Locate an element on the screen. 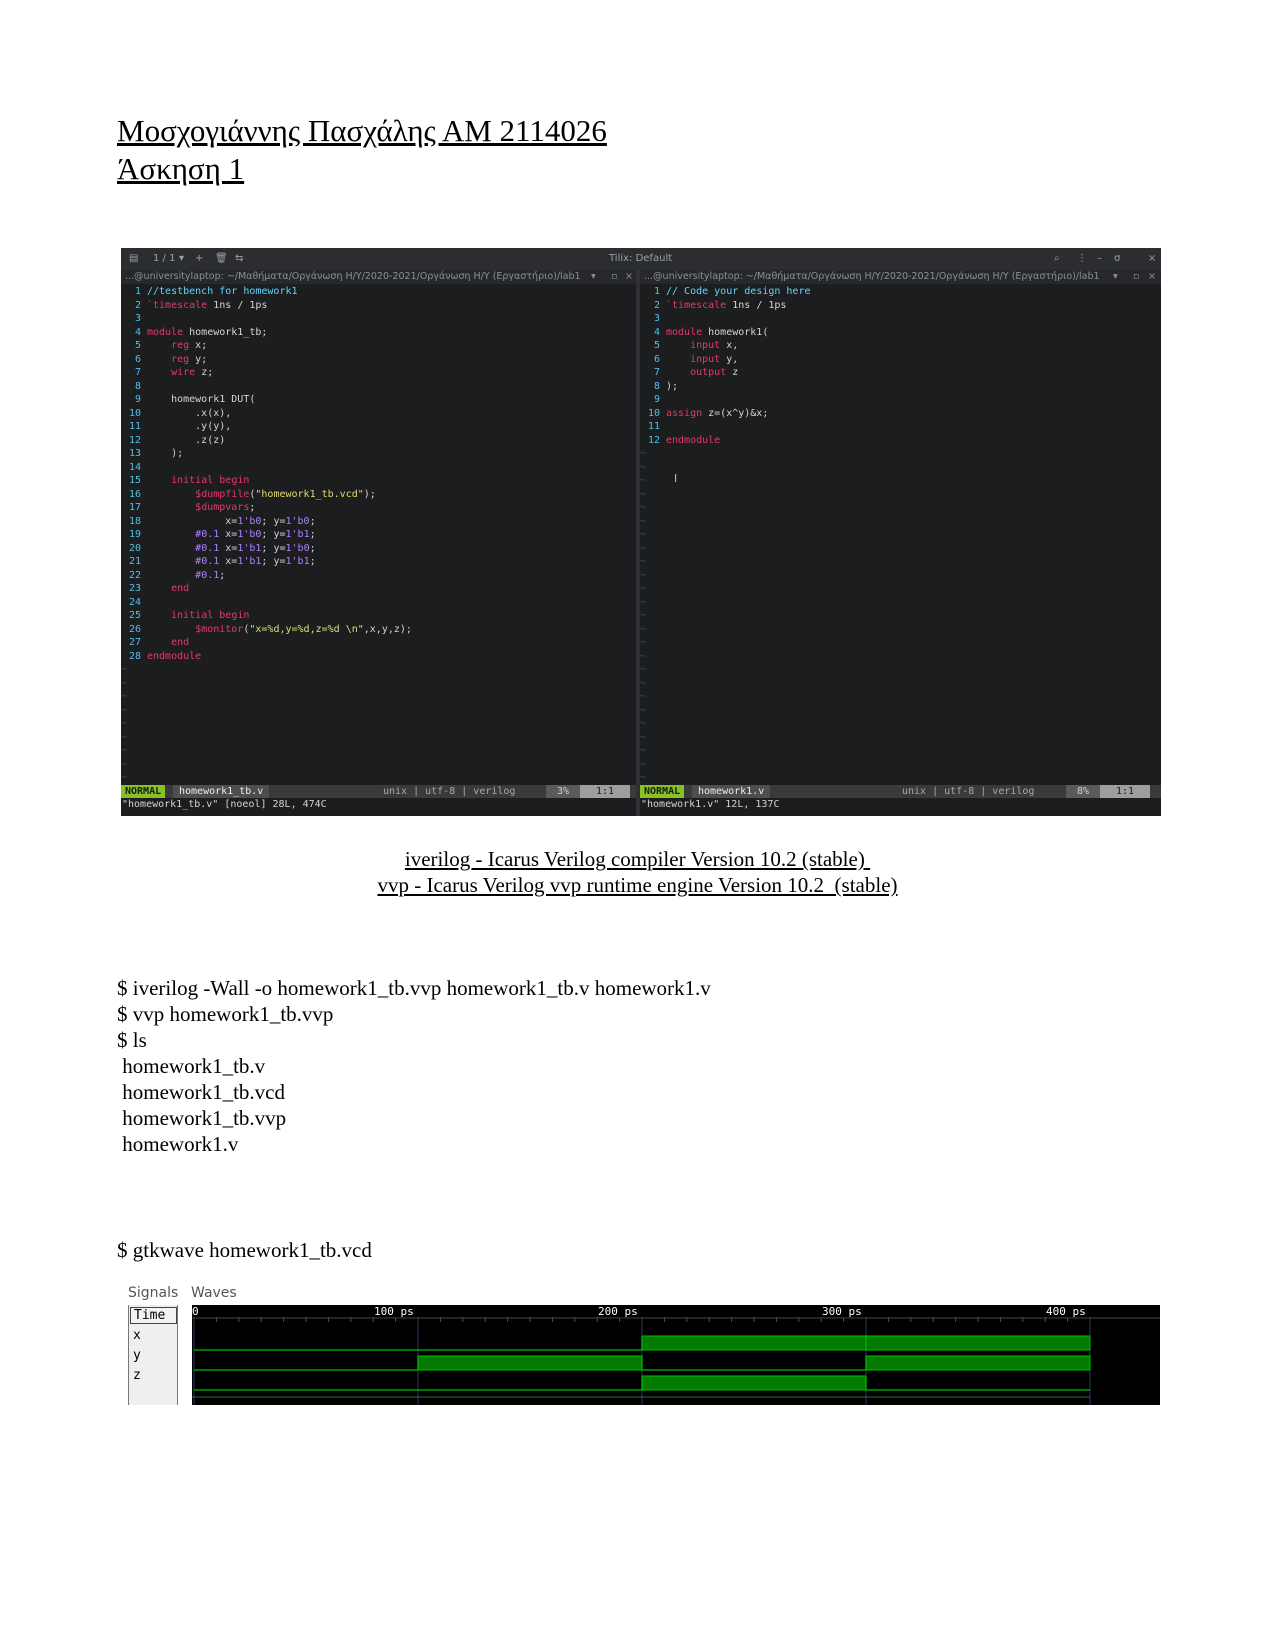 The height and width of the screenshot is (1650, 1275). code-line: 9 homework1 DUT( is located at coordinates (195, 399).